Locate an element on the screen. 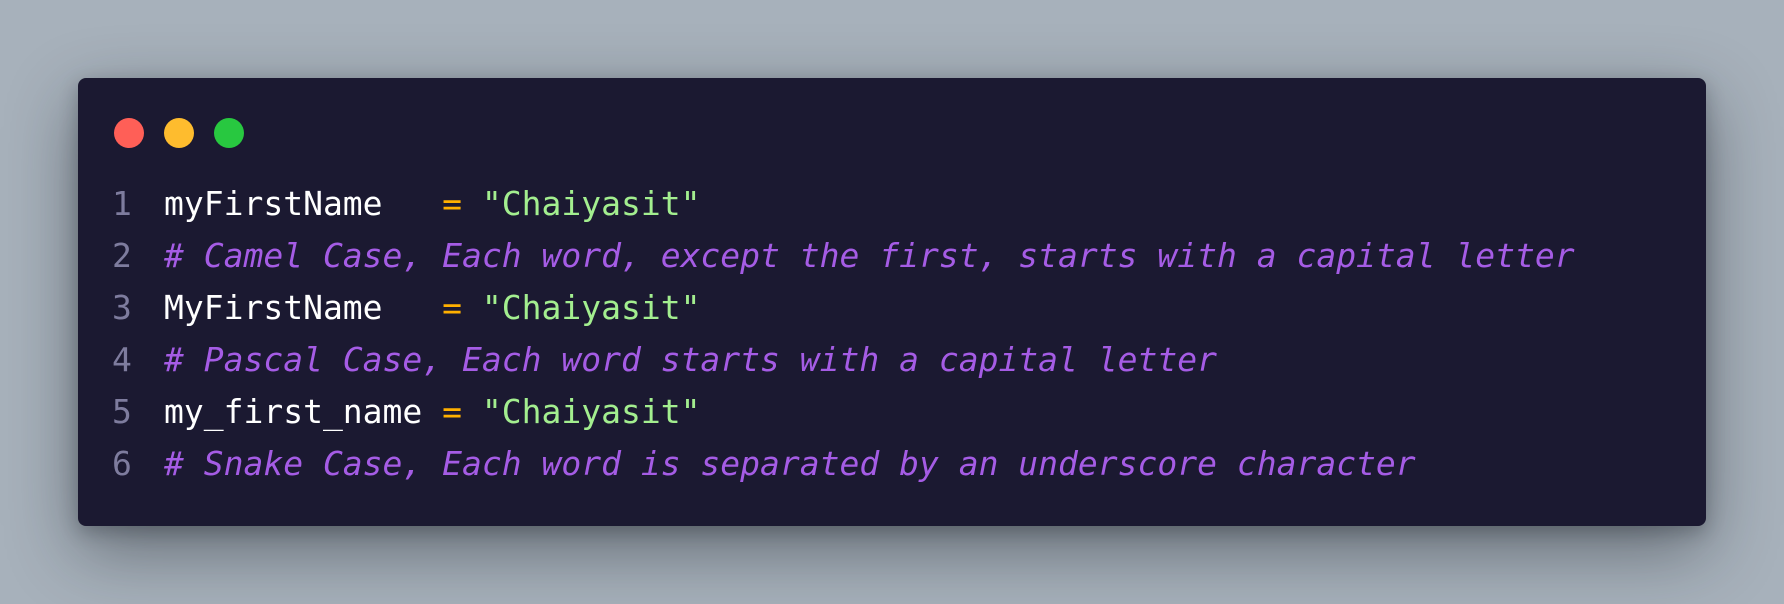 The width and height of the screenshot is (1784, 604). code-line-1: 1 myFirstName = "Chaiyasit" is located at coordinates (899, 204).